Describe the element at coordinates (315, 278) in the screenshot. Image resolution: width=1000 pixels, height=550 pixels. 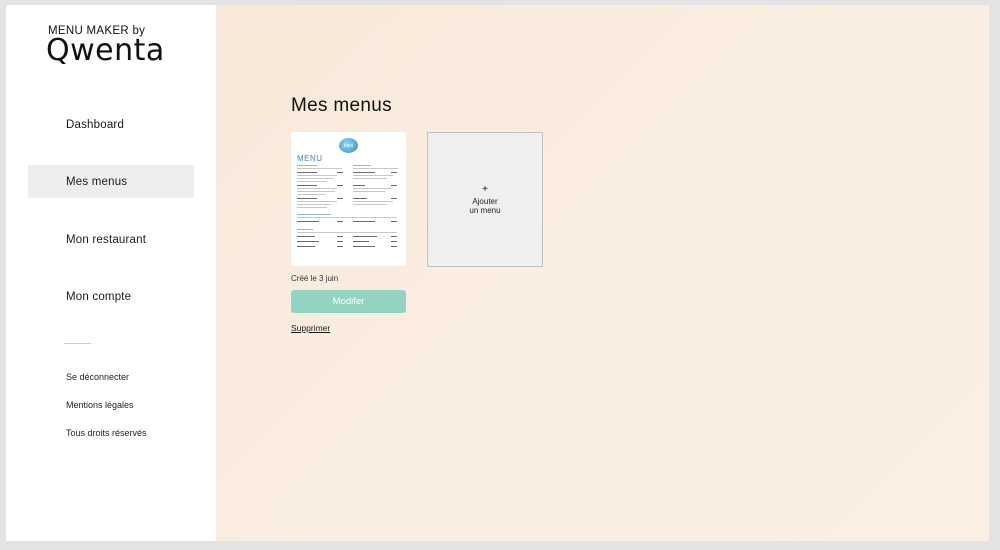
I see `menu-created-date: Créé le 3 juin` at that location.